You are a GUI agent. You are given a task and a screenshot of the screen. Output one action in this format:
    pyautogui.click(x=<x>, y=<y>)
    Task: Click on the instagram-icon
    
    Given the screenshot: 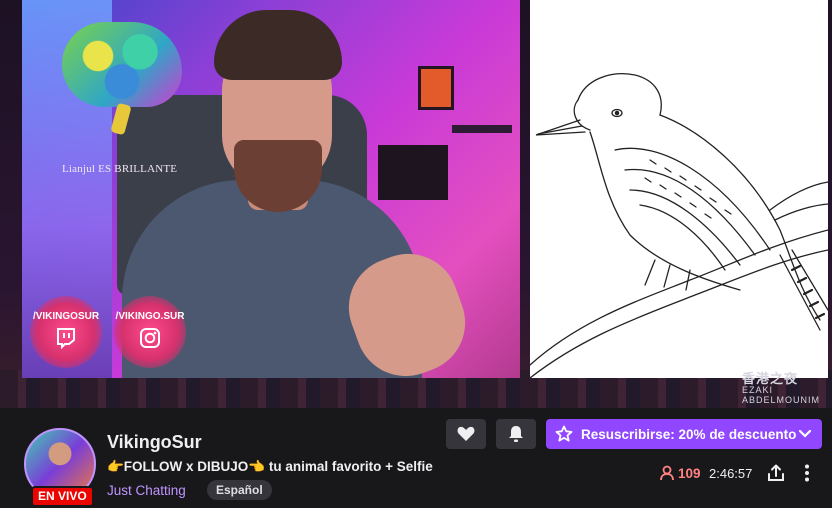 What is the action you would take?
    pyautogui.click(x=150, y=340)
    